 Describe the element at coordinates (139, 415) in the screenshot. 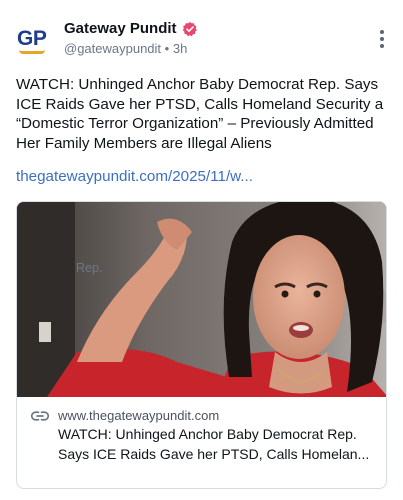

I see `link-card-domain: www.thegatewaypundit.com` at that location.